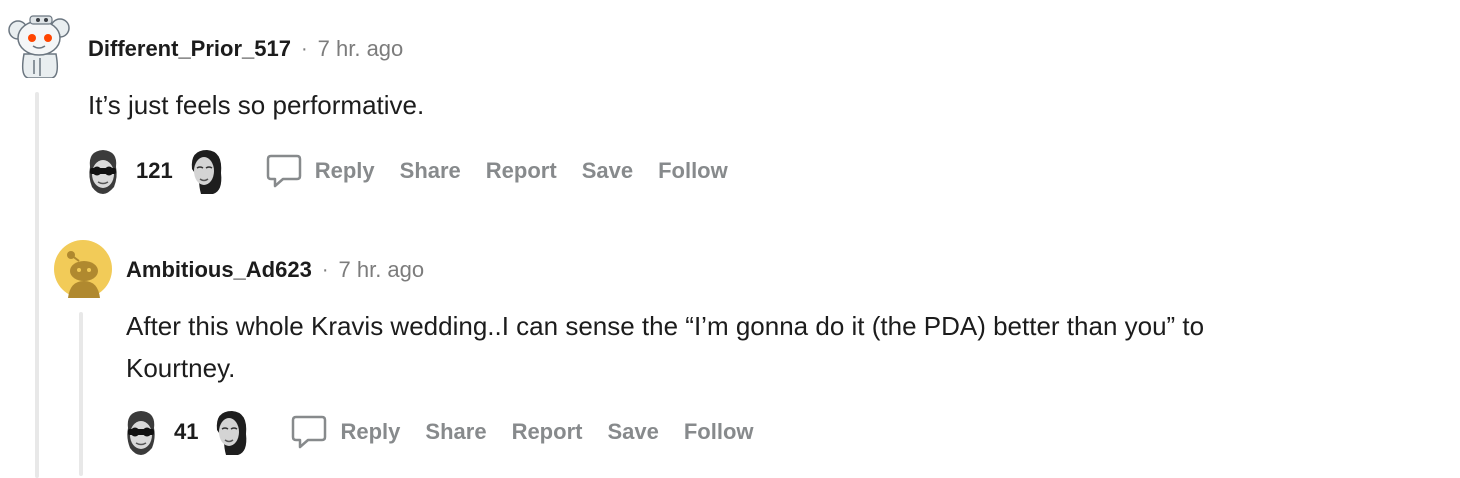 The height and width of the screenshot is (478, 1460). I want to click on comment-body: It’s just feels so performative., so click(256, 105).